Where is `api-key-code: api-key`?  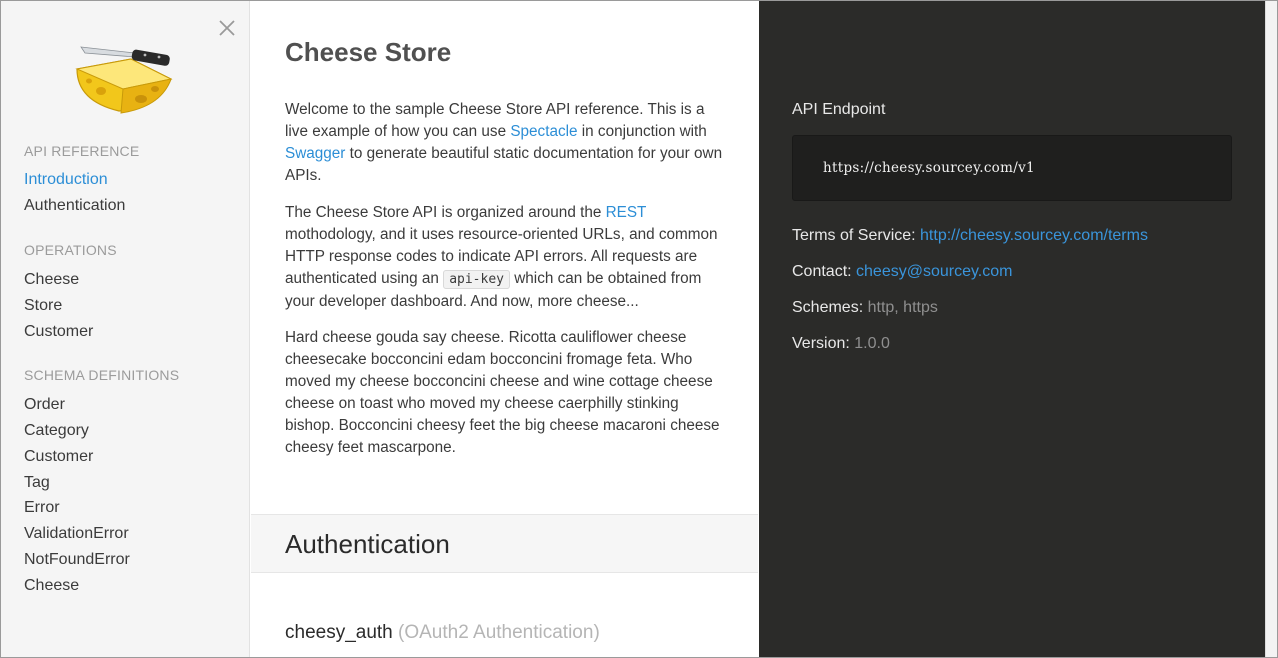
api-key-code: api-key is located at coordinates (476, 279).